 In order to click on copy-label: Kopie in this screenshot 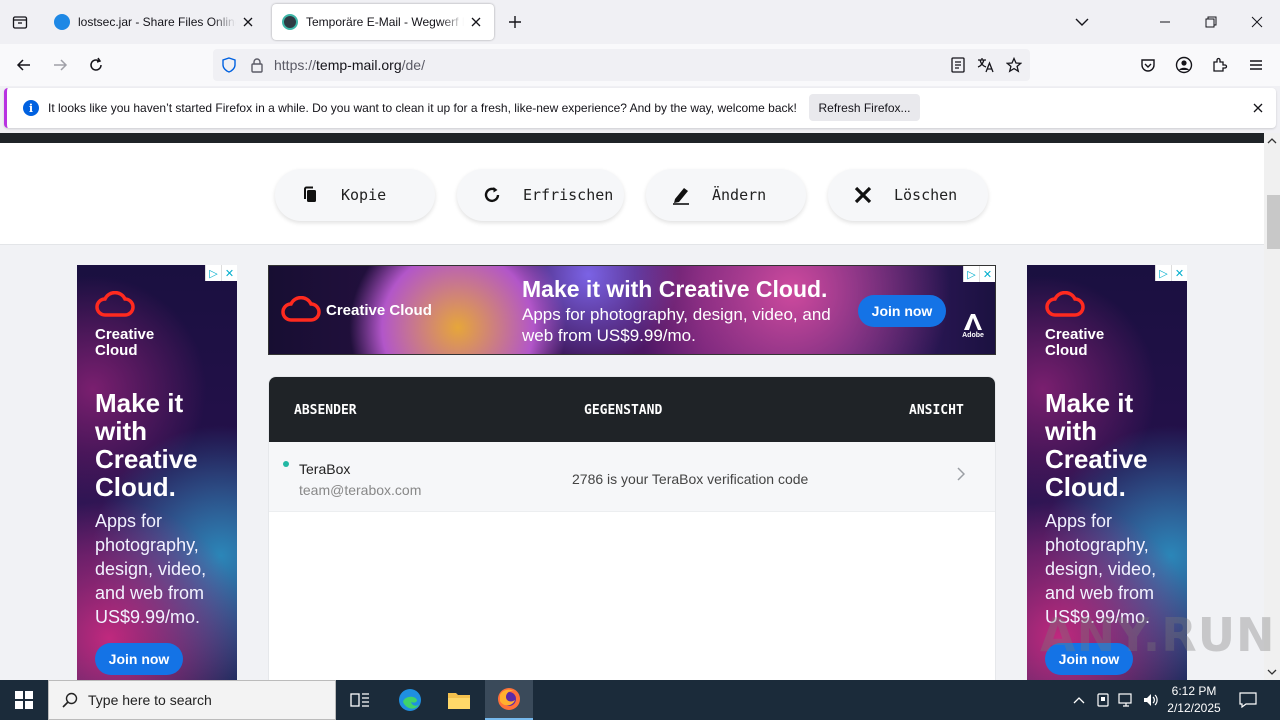, I will do `click(364, 195)`.